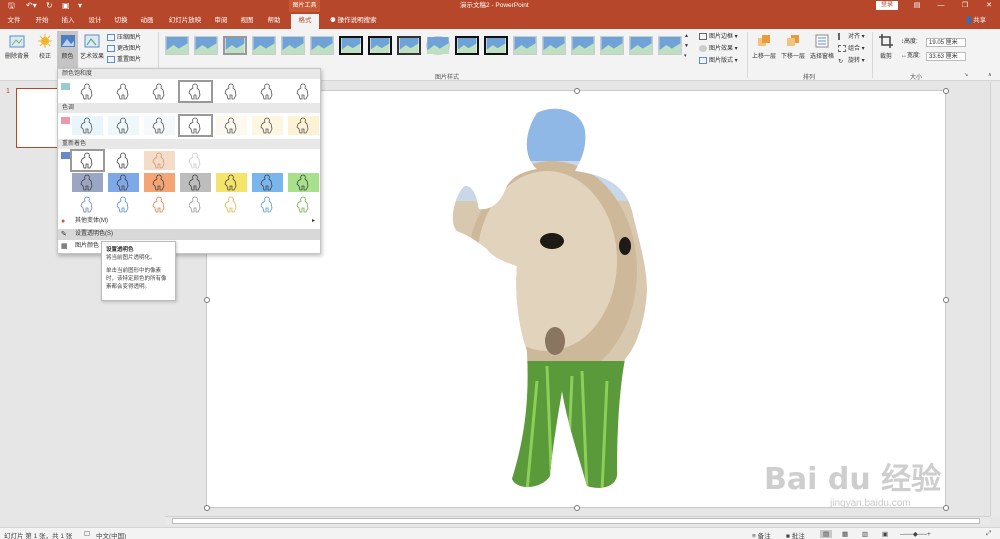  I want to click on close-icon: ✕, so click(989, 6).